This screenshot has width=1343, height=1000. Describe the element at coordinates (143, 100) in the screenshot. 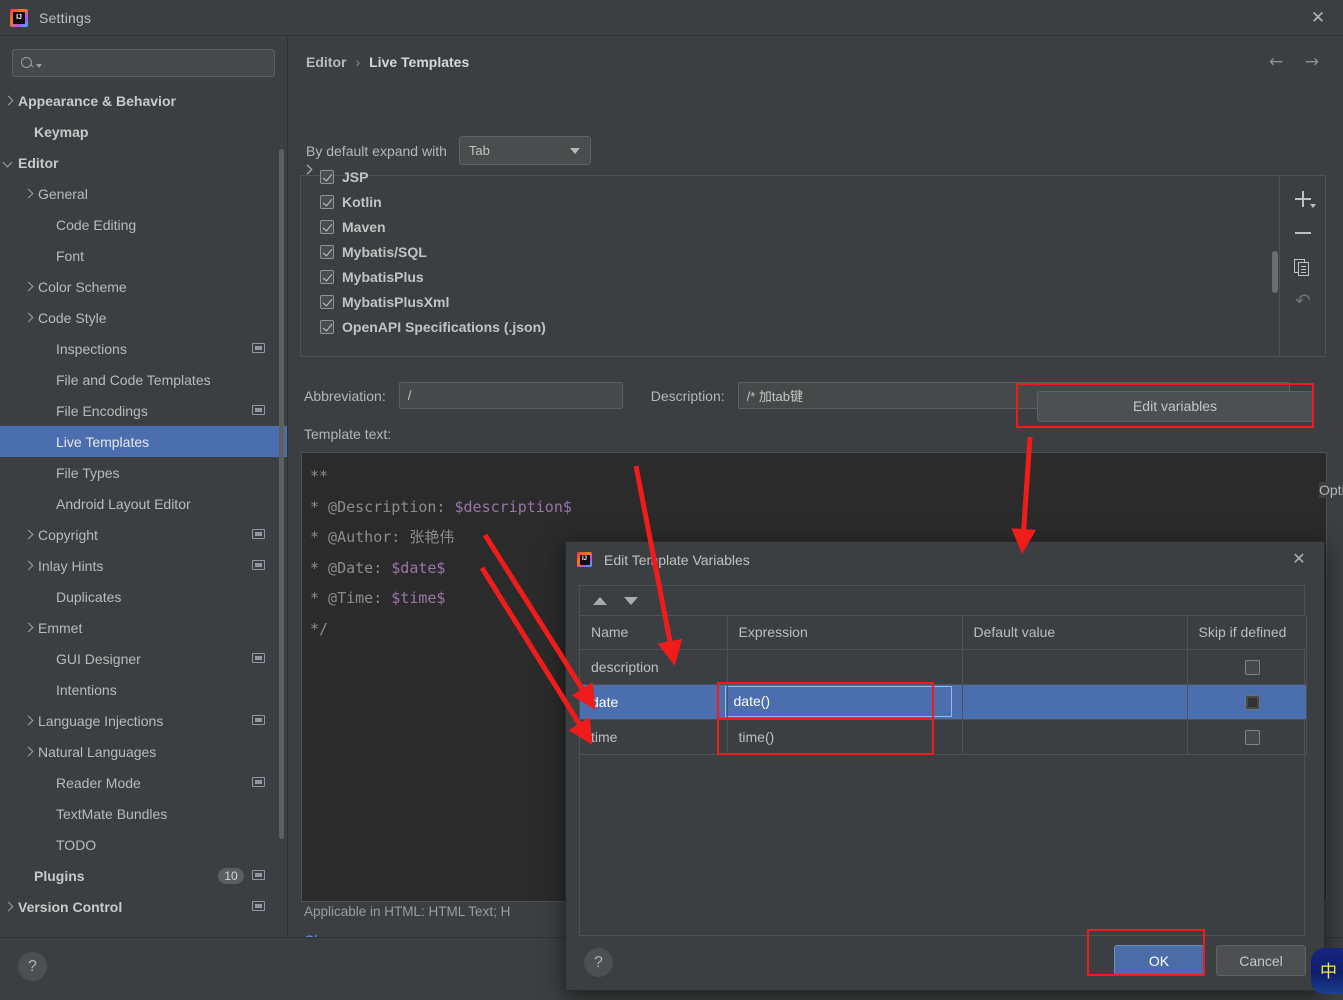

I see `sidebar-item-appearance-behavior: Appearance & Behavior` at that location.